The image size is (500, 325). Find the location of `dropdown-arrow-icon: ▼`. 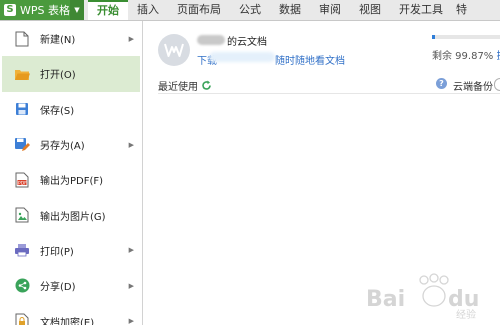

dropdown-arrow-icon: ▼ is located at coordinates (77, 10).